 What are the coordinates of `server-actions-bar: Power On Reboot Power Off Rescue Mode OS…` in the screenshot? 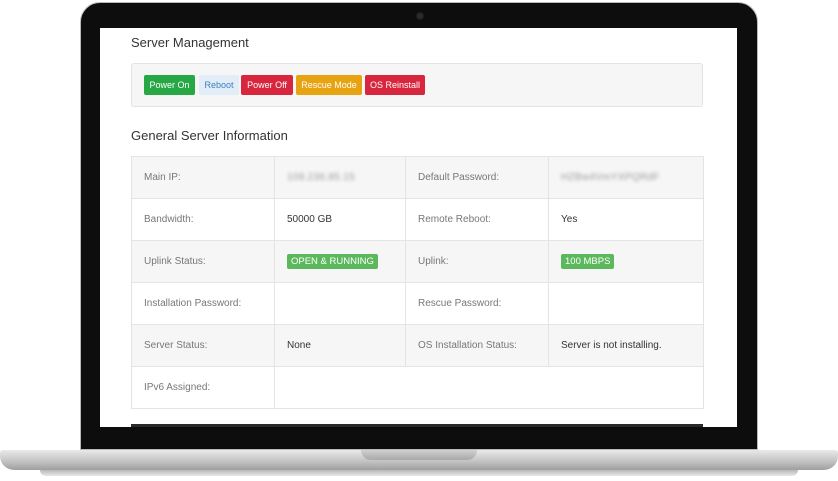 It's located at (417, 85).